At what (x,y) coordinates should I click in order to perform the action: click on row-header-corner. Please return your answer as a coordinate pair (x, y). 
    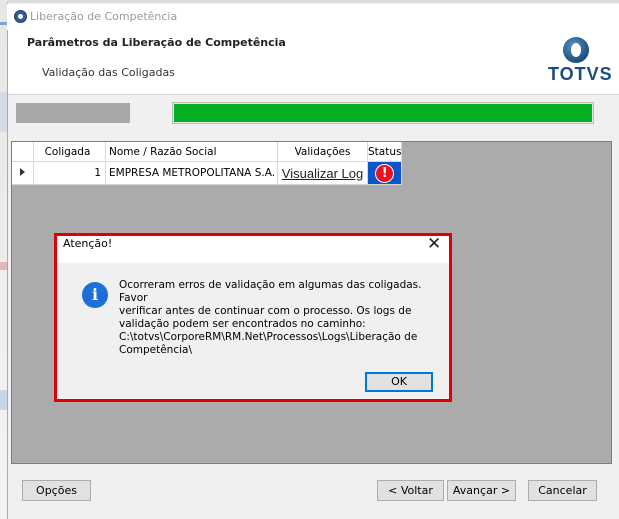
    Looking at the image, I should click on (23, 152).